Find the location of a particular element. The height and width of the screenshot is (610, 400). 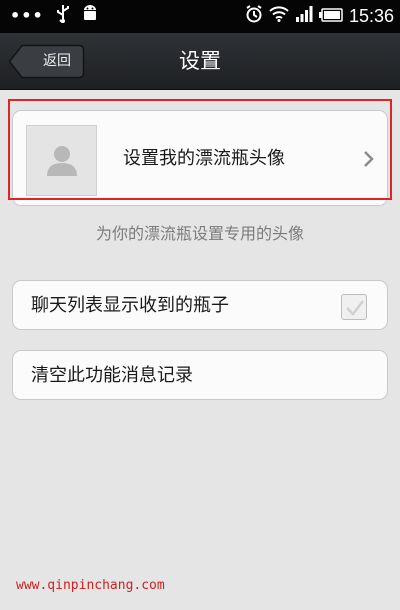

avatar-setting-label: 设置我的漂流瓶头像 is located at coordinates (204, 158).